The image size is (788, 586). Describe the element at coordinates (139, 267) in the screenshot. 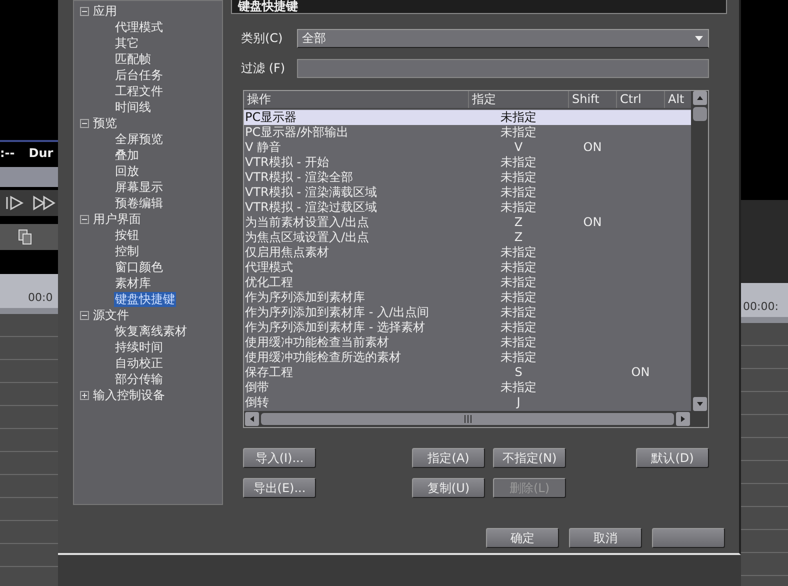

I see `tree-item: 窗口颜色` at that location.